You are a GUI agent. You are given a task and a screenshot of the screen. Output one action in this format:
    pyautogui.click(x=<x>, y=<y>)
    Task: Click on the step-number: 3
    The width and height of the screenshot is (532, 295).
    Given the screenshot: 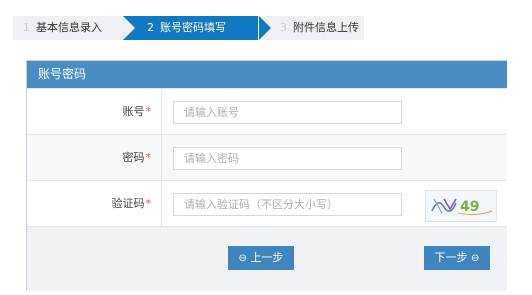 What is the action you would take?
    pyautogui.click(x=283, y=27)
    